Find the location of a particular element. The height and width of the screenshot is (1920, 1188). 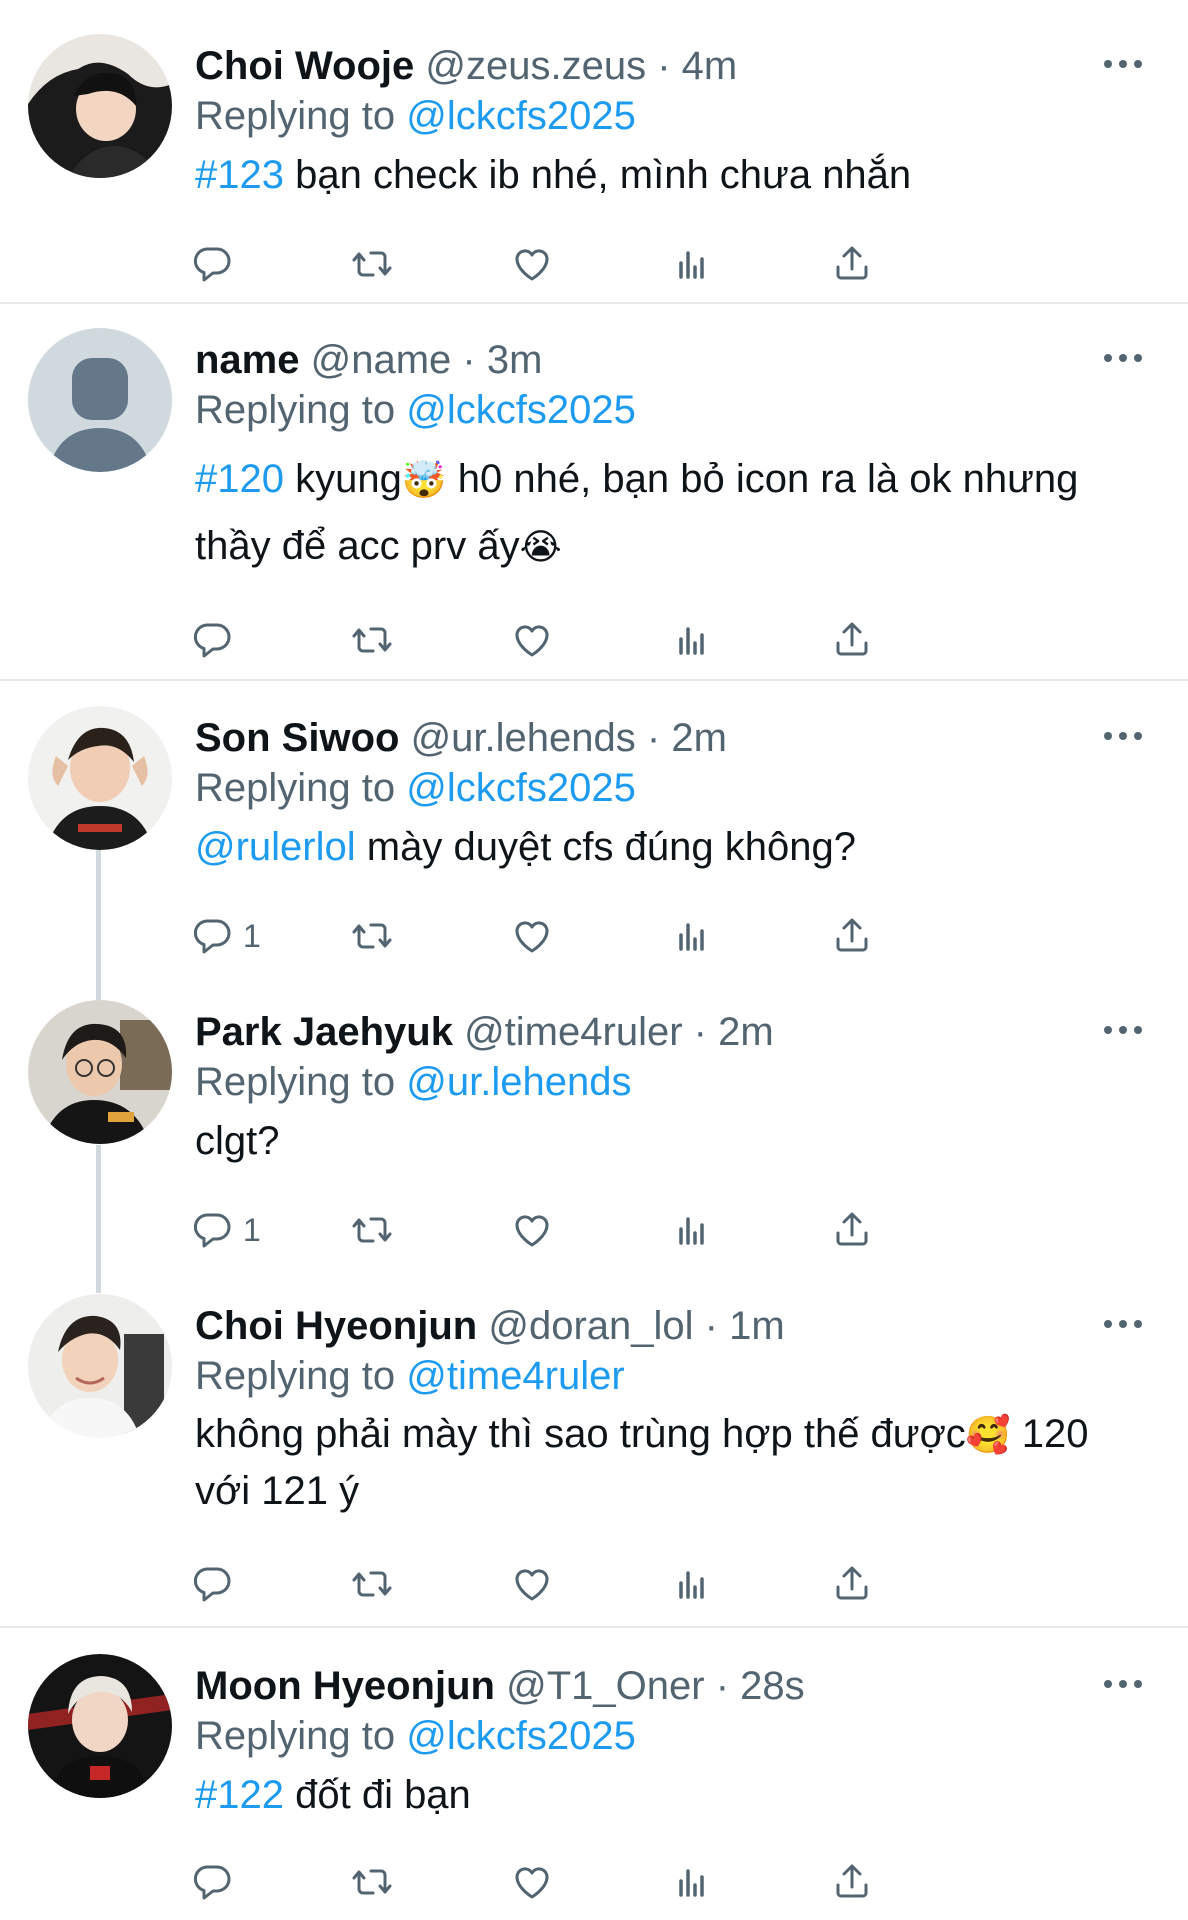

timestamp: 28s is located at coordinates (772, 1686).